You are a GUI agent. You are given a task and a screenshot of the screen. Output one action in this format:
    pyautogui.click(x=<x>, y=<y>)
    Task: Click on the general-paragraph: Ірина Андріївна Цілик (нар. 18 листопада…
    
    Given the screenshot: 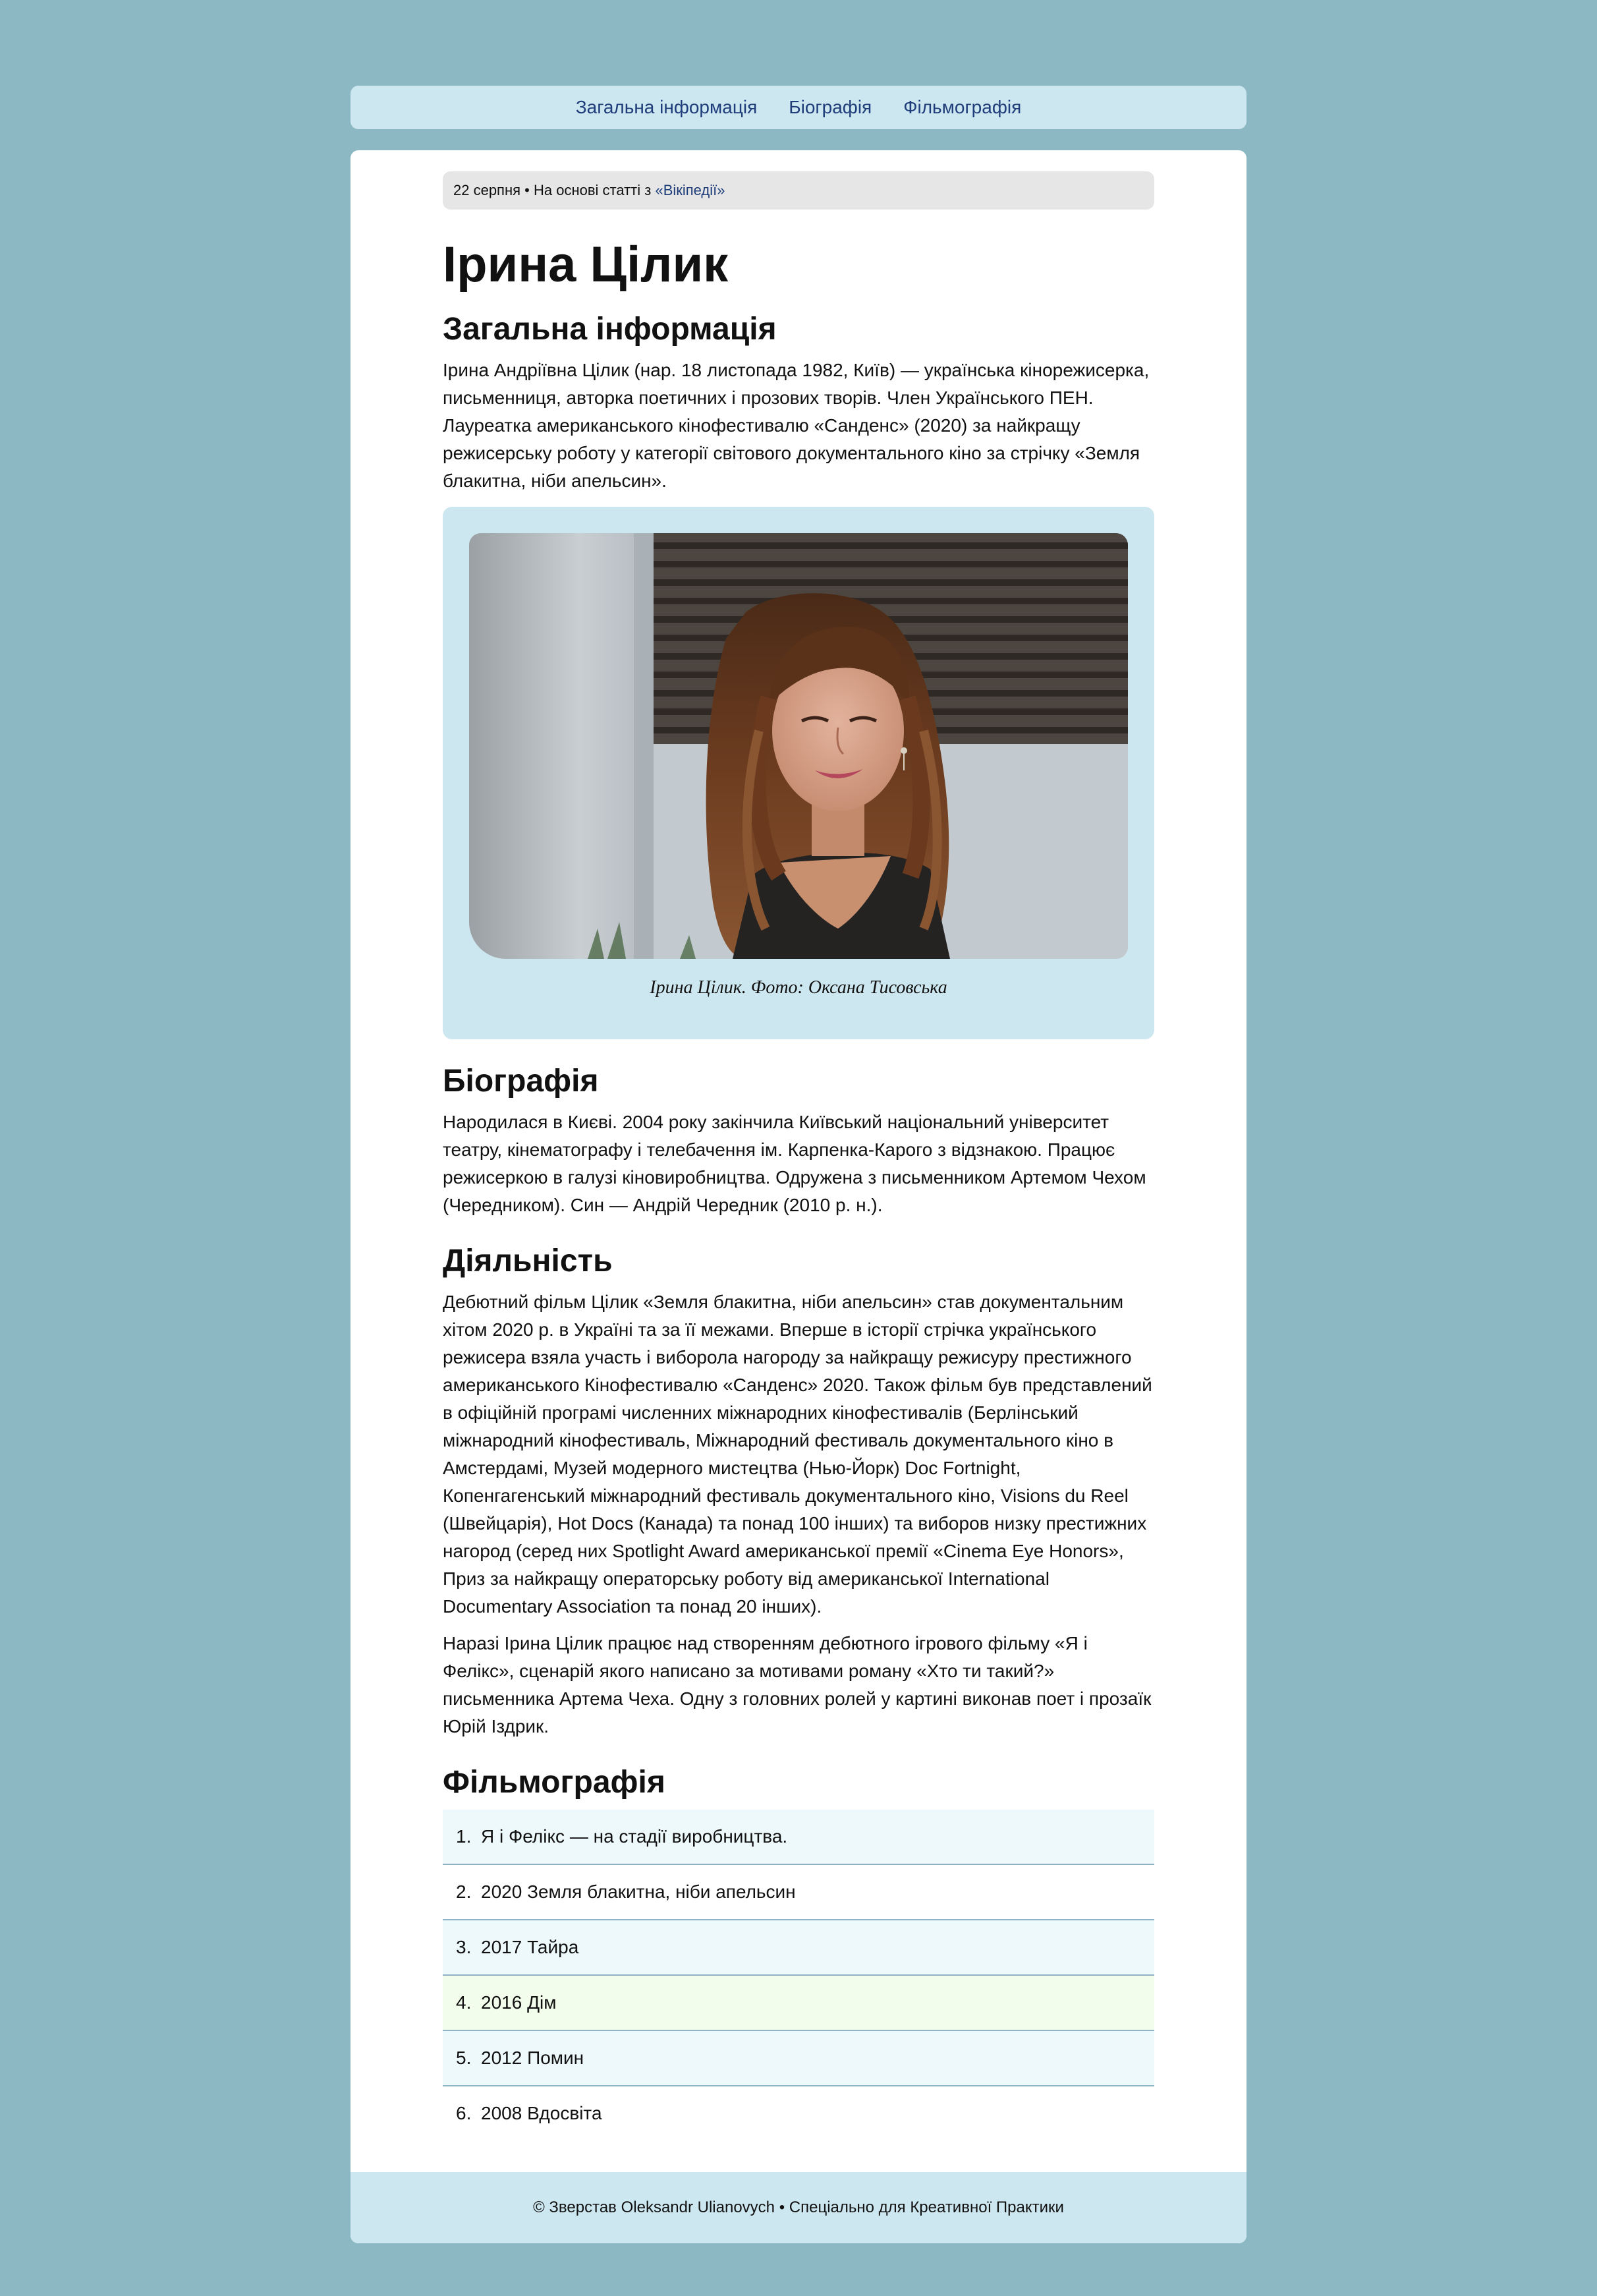 What is the action you would take?
    pyautogui.click(x=796, y=425)
    